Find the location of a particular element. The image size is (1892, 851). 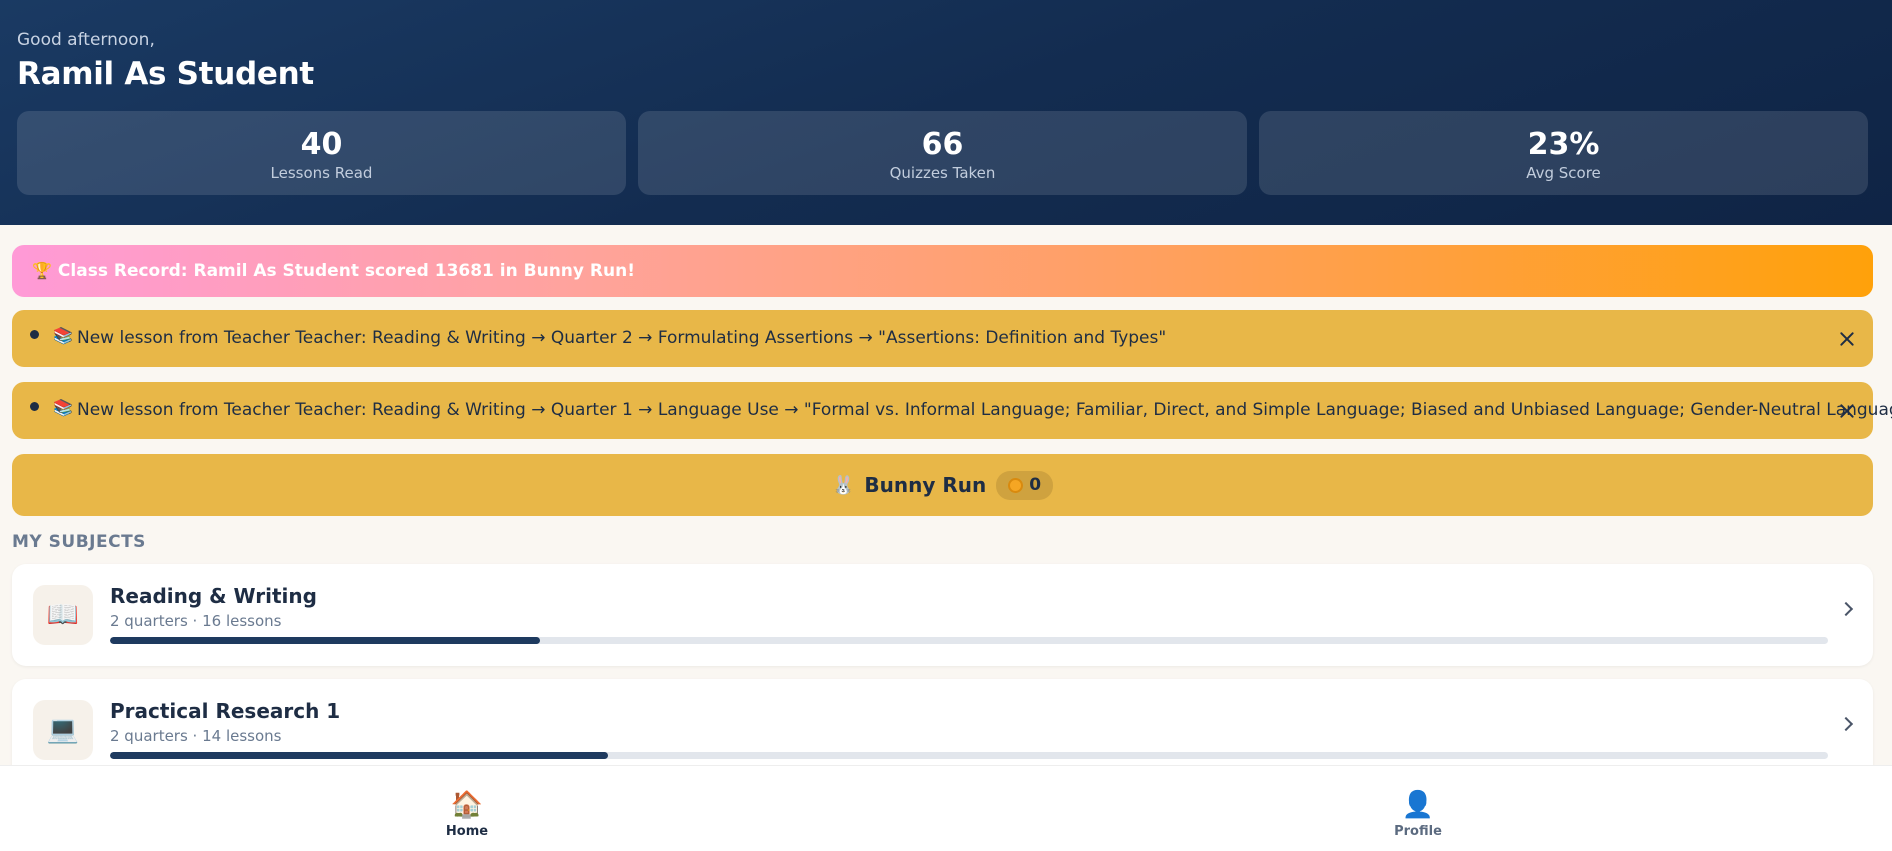

trophy-icon: 🏆 is located at coordinates (42, 270).